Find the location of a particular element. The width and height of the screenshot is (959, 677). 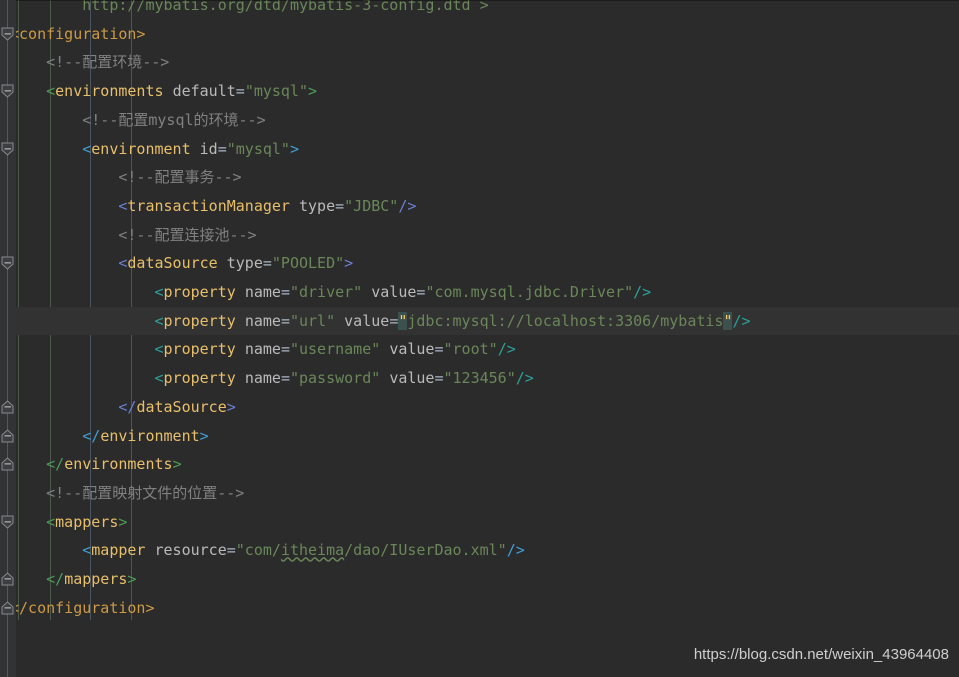

code-line: </environment> is located at coordinates (479, 436).